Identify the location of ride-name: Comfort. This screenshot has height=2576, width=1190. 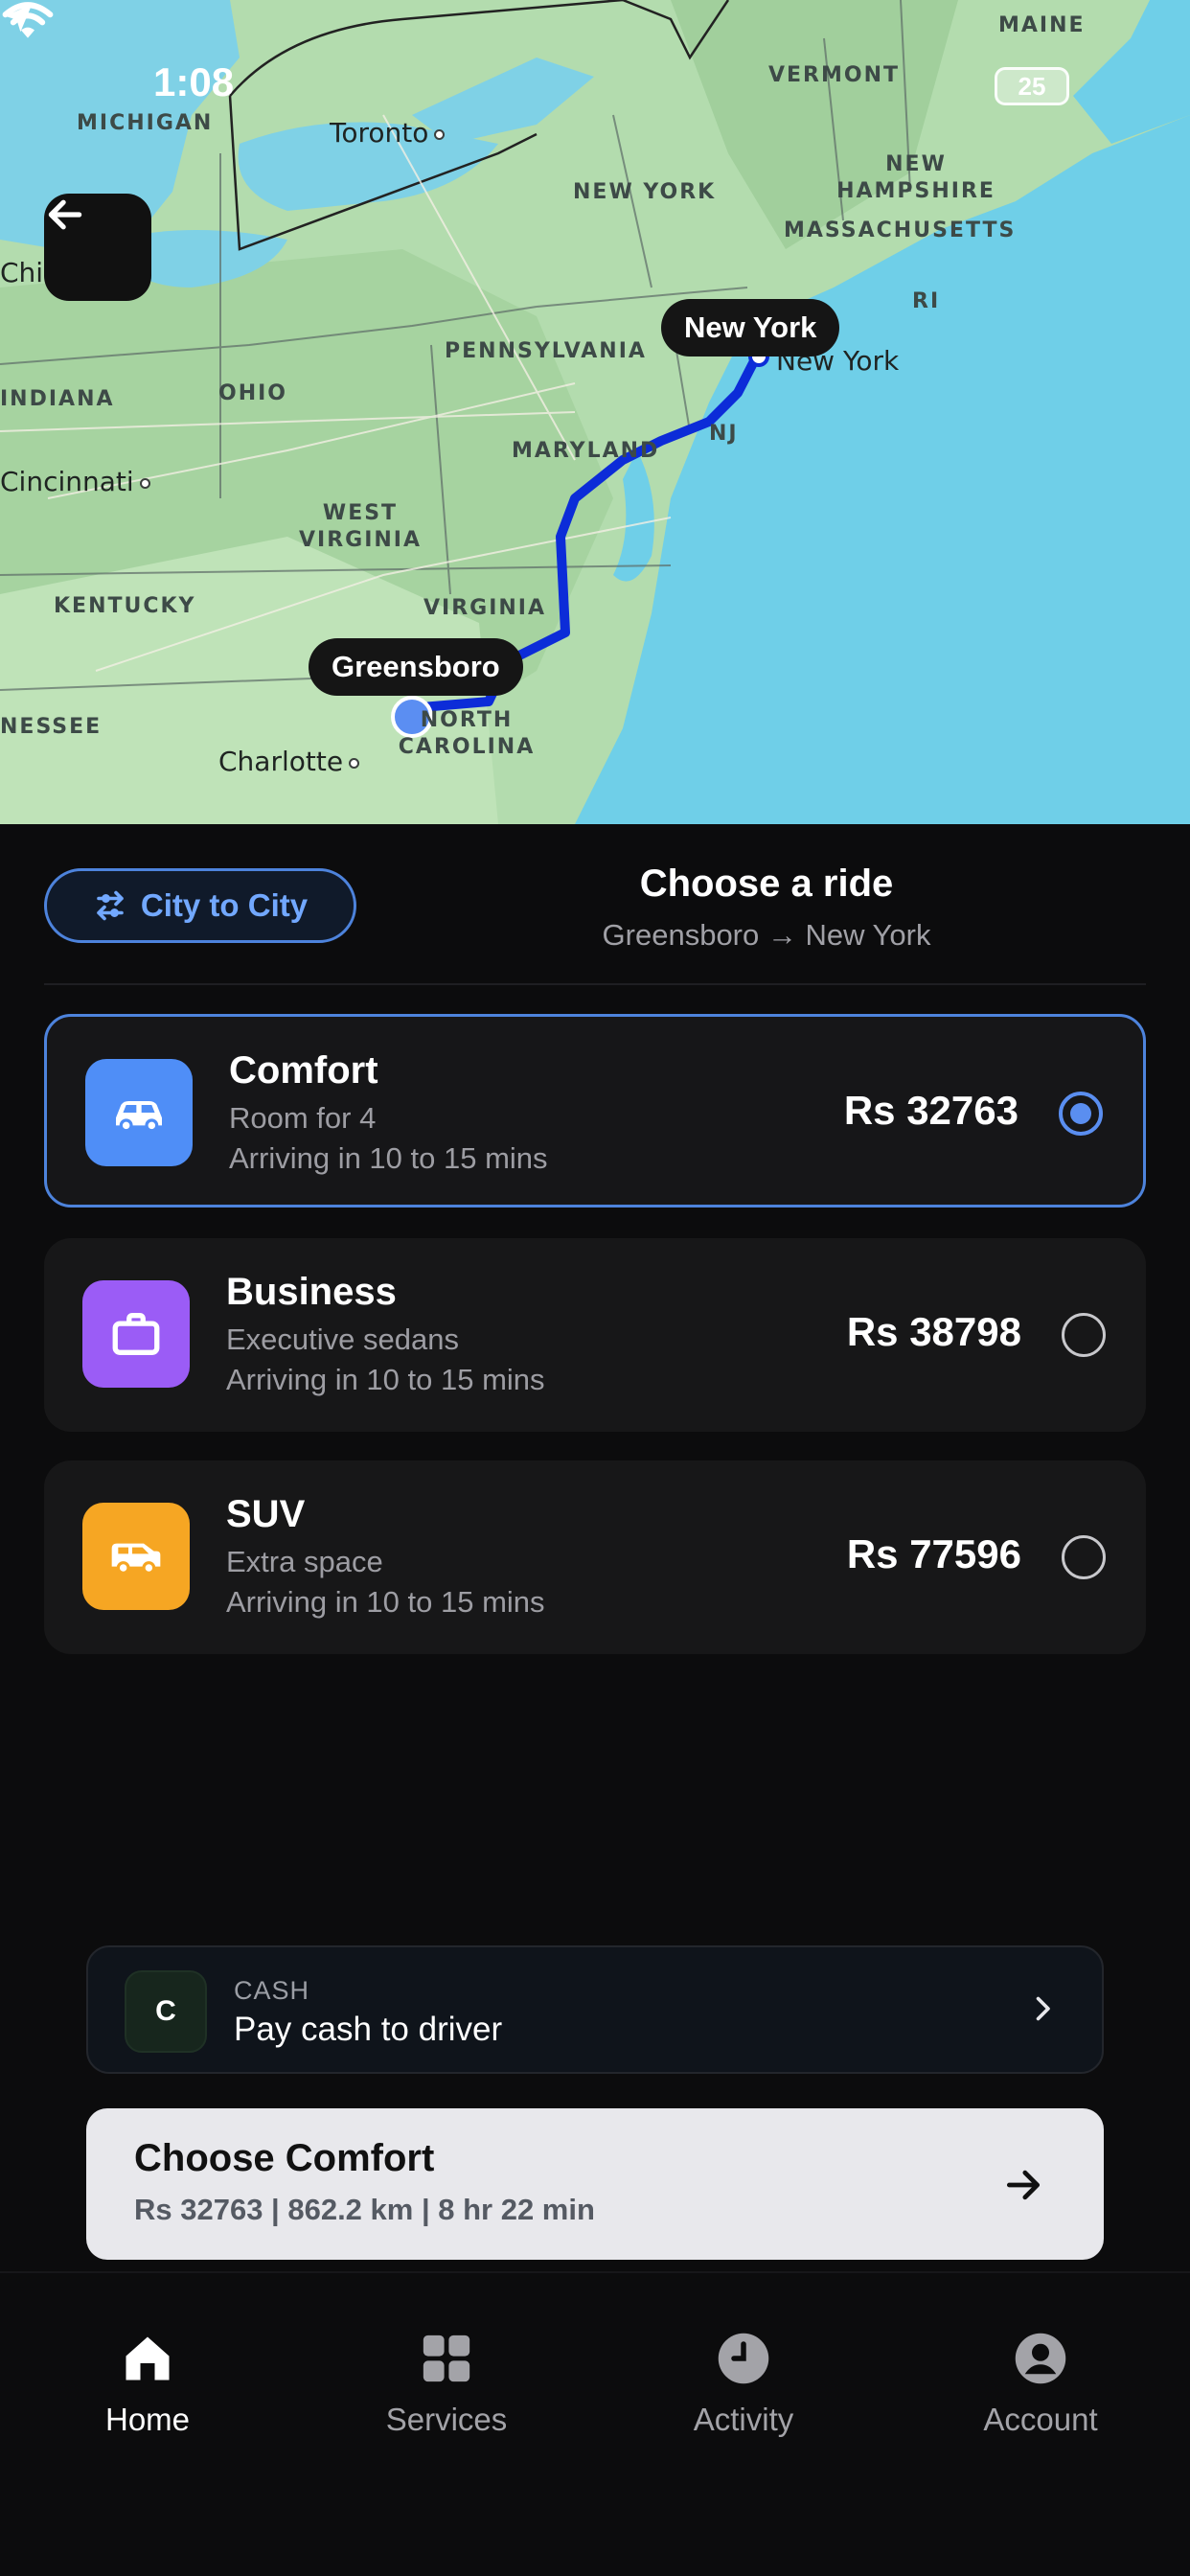
(303, 1070).